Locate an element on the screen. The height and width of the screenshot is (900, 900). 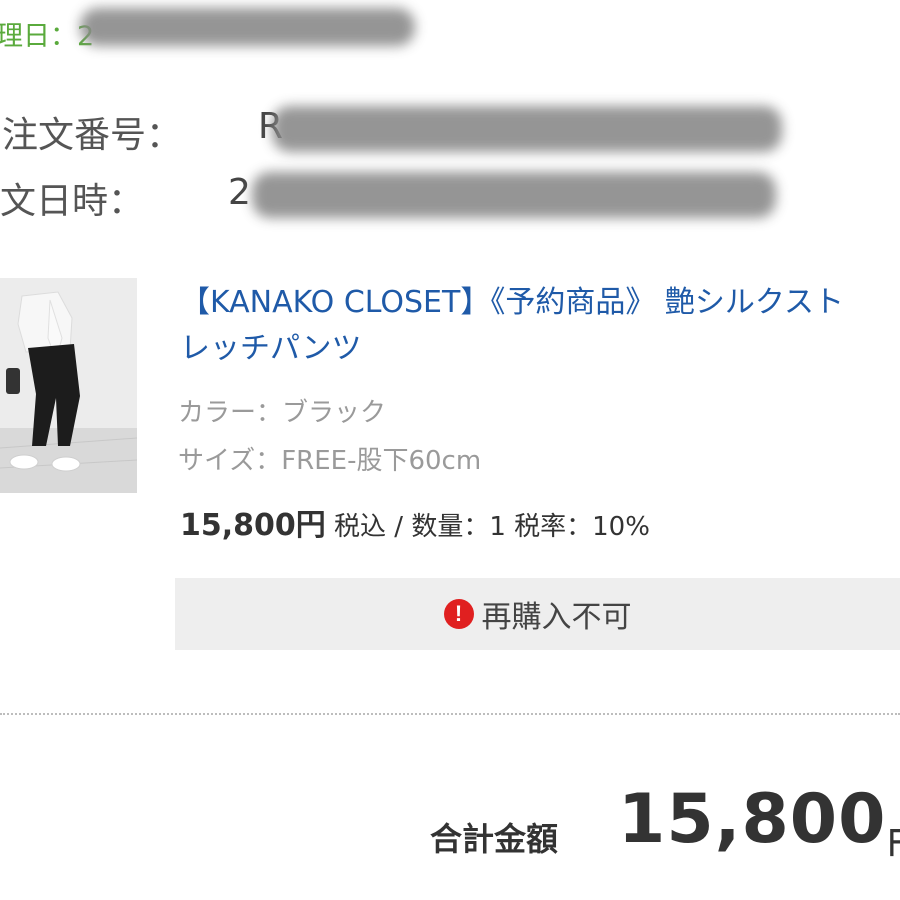
price-line: 15,800円 税込 / 数量：1 税率：10% is located at coordinates (415, 522).